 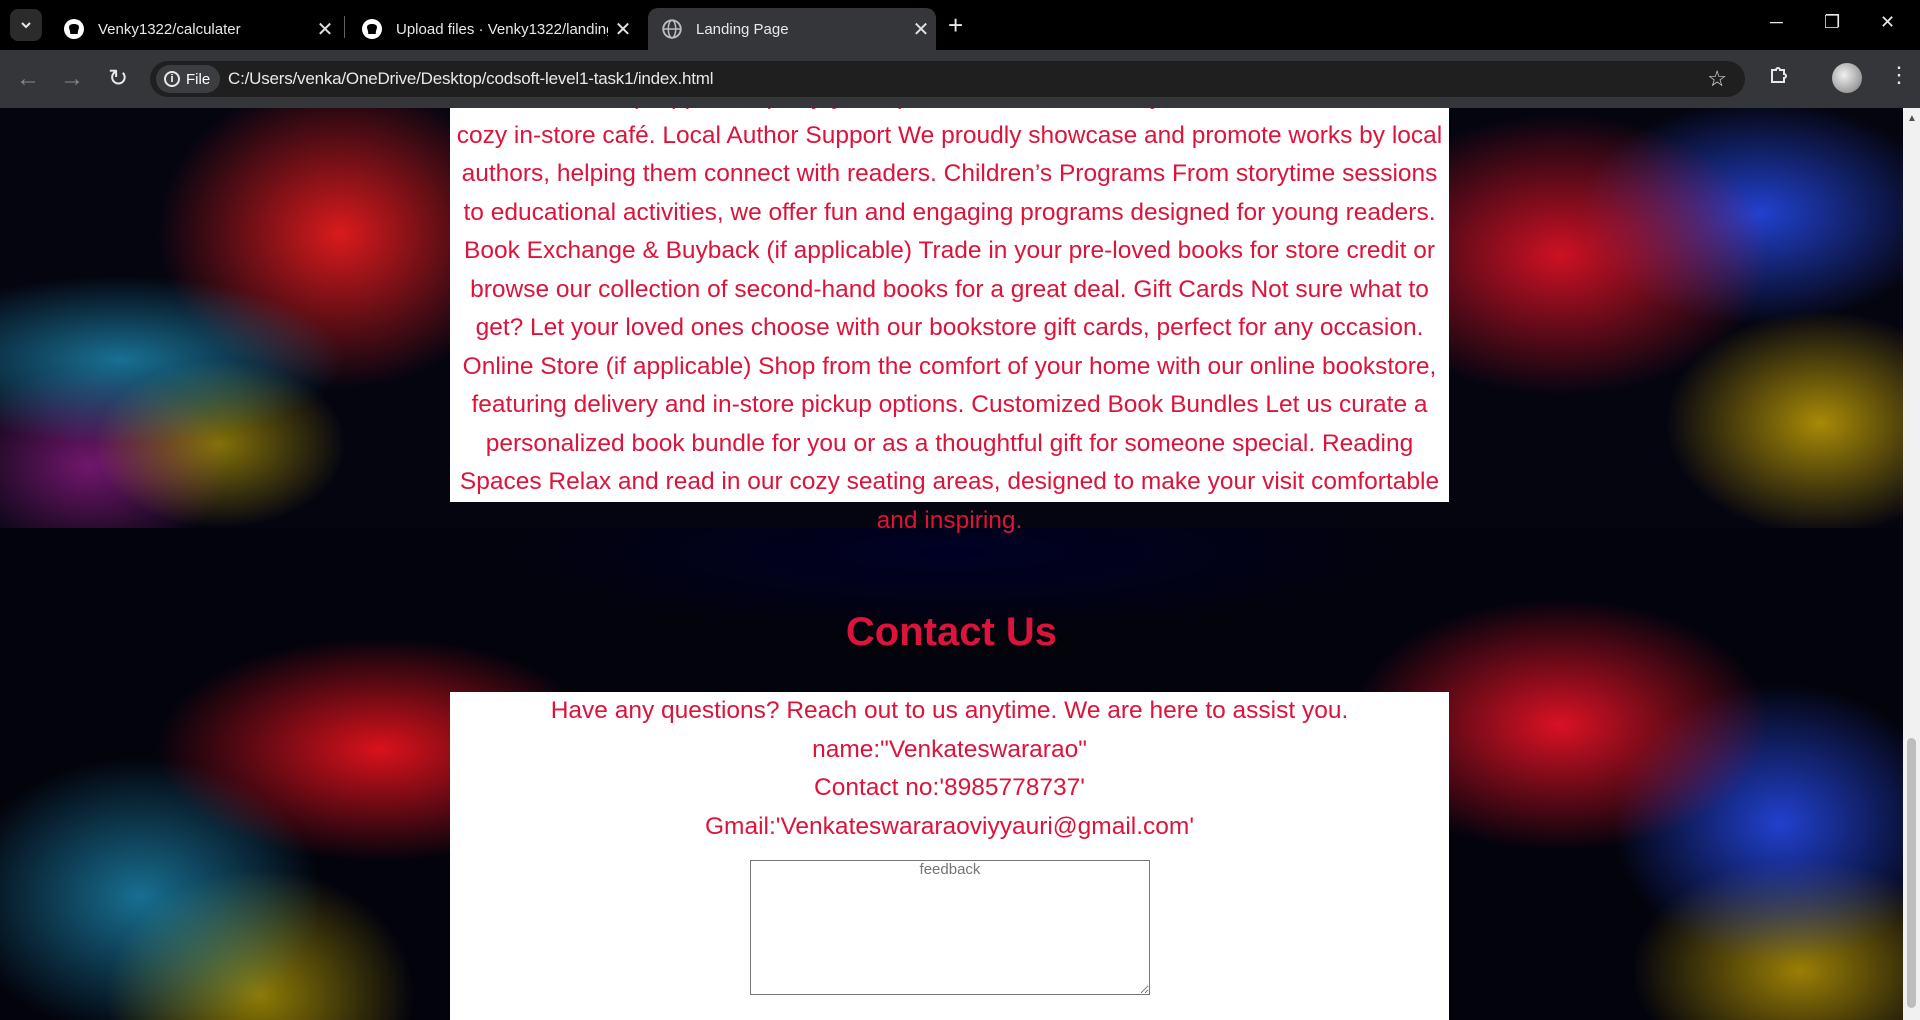 I want to click on site-info-chip: i File, so click(x=188, y=79).